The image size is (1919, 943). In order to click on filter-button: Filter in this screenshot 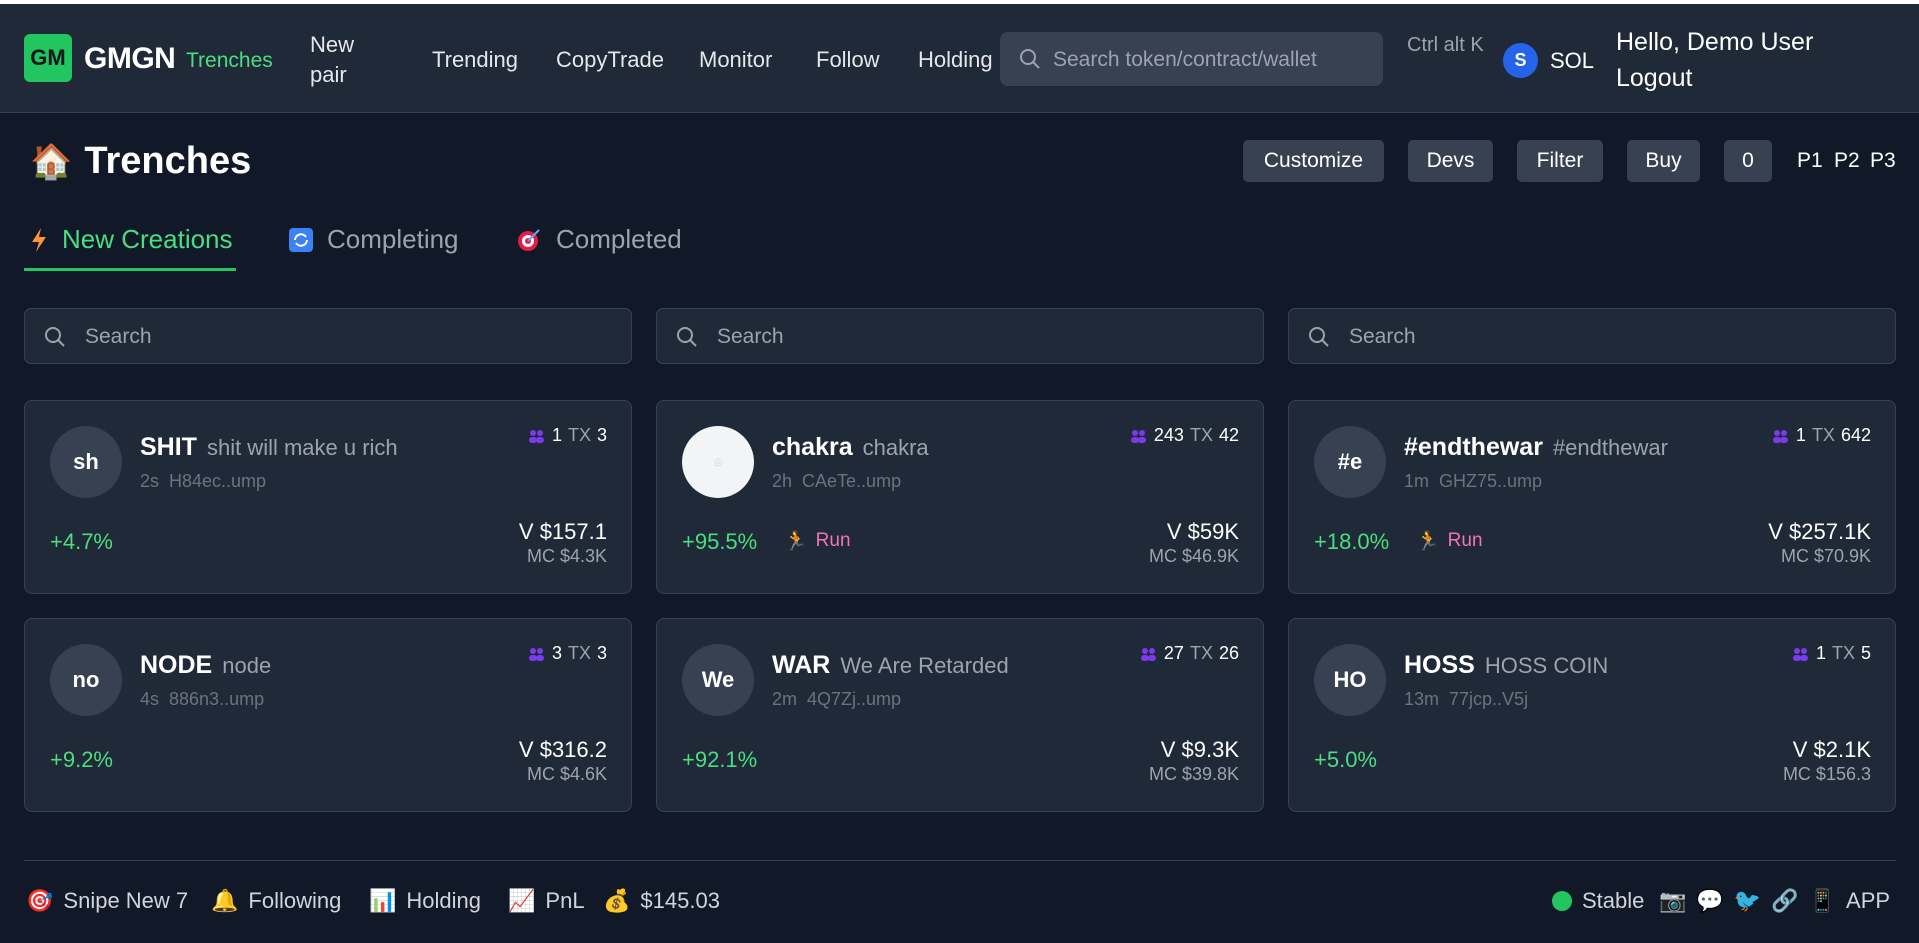, I will do `click(1560, 161)`.